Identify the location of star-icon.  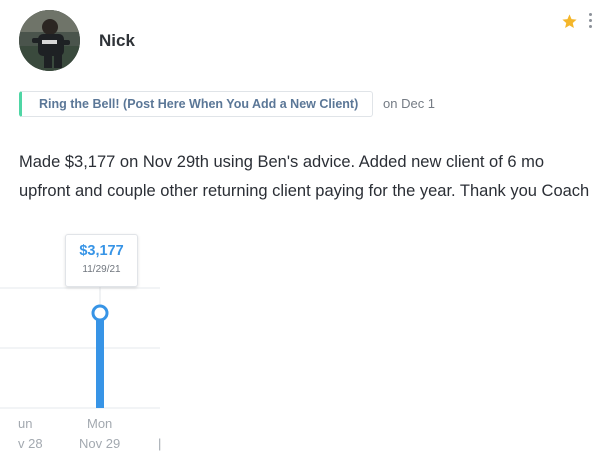
(569, 21).